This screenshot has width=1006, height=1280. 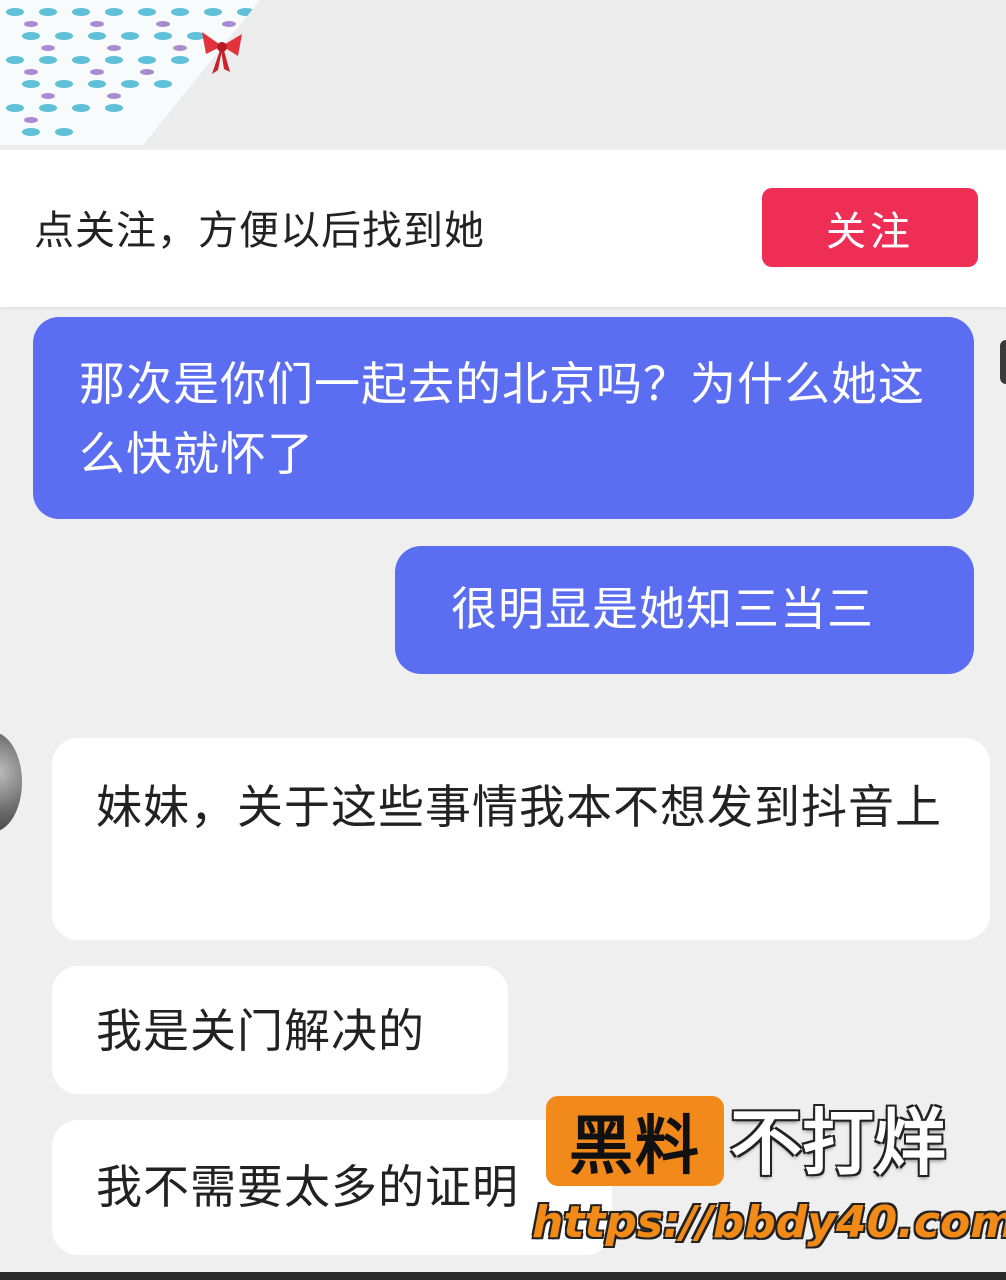 What do you see at coordinates (332, 1187) in the screenshot?
I see `message-bubble-received: 我不需要太多的证明` at bounding box center [332, 1187].